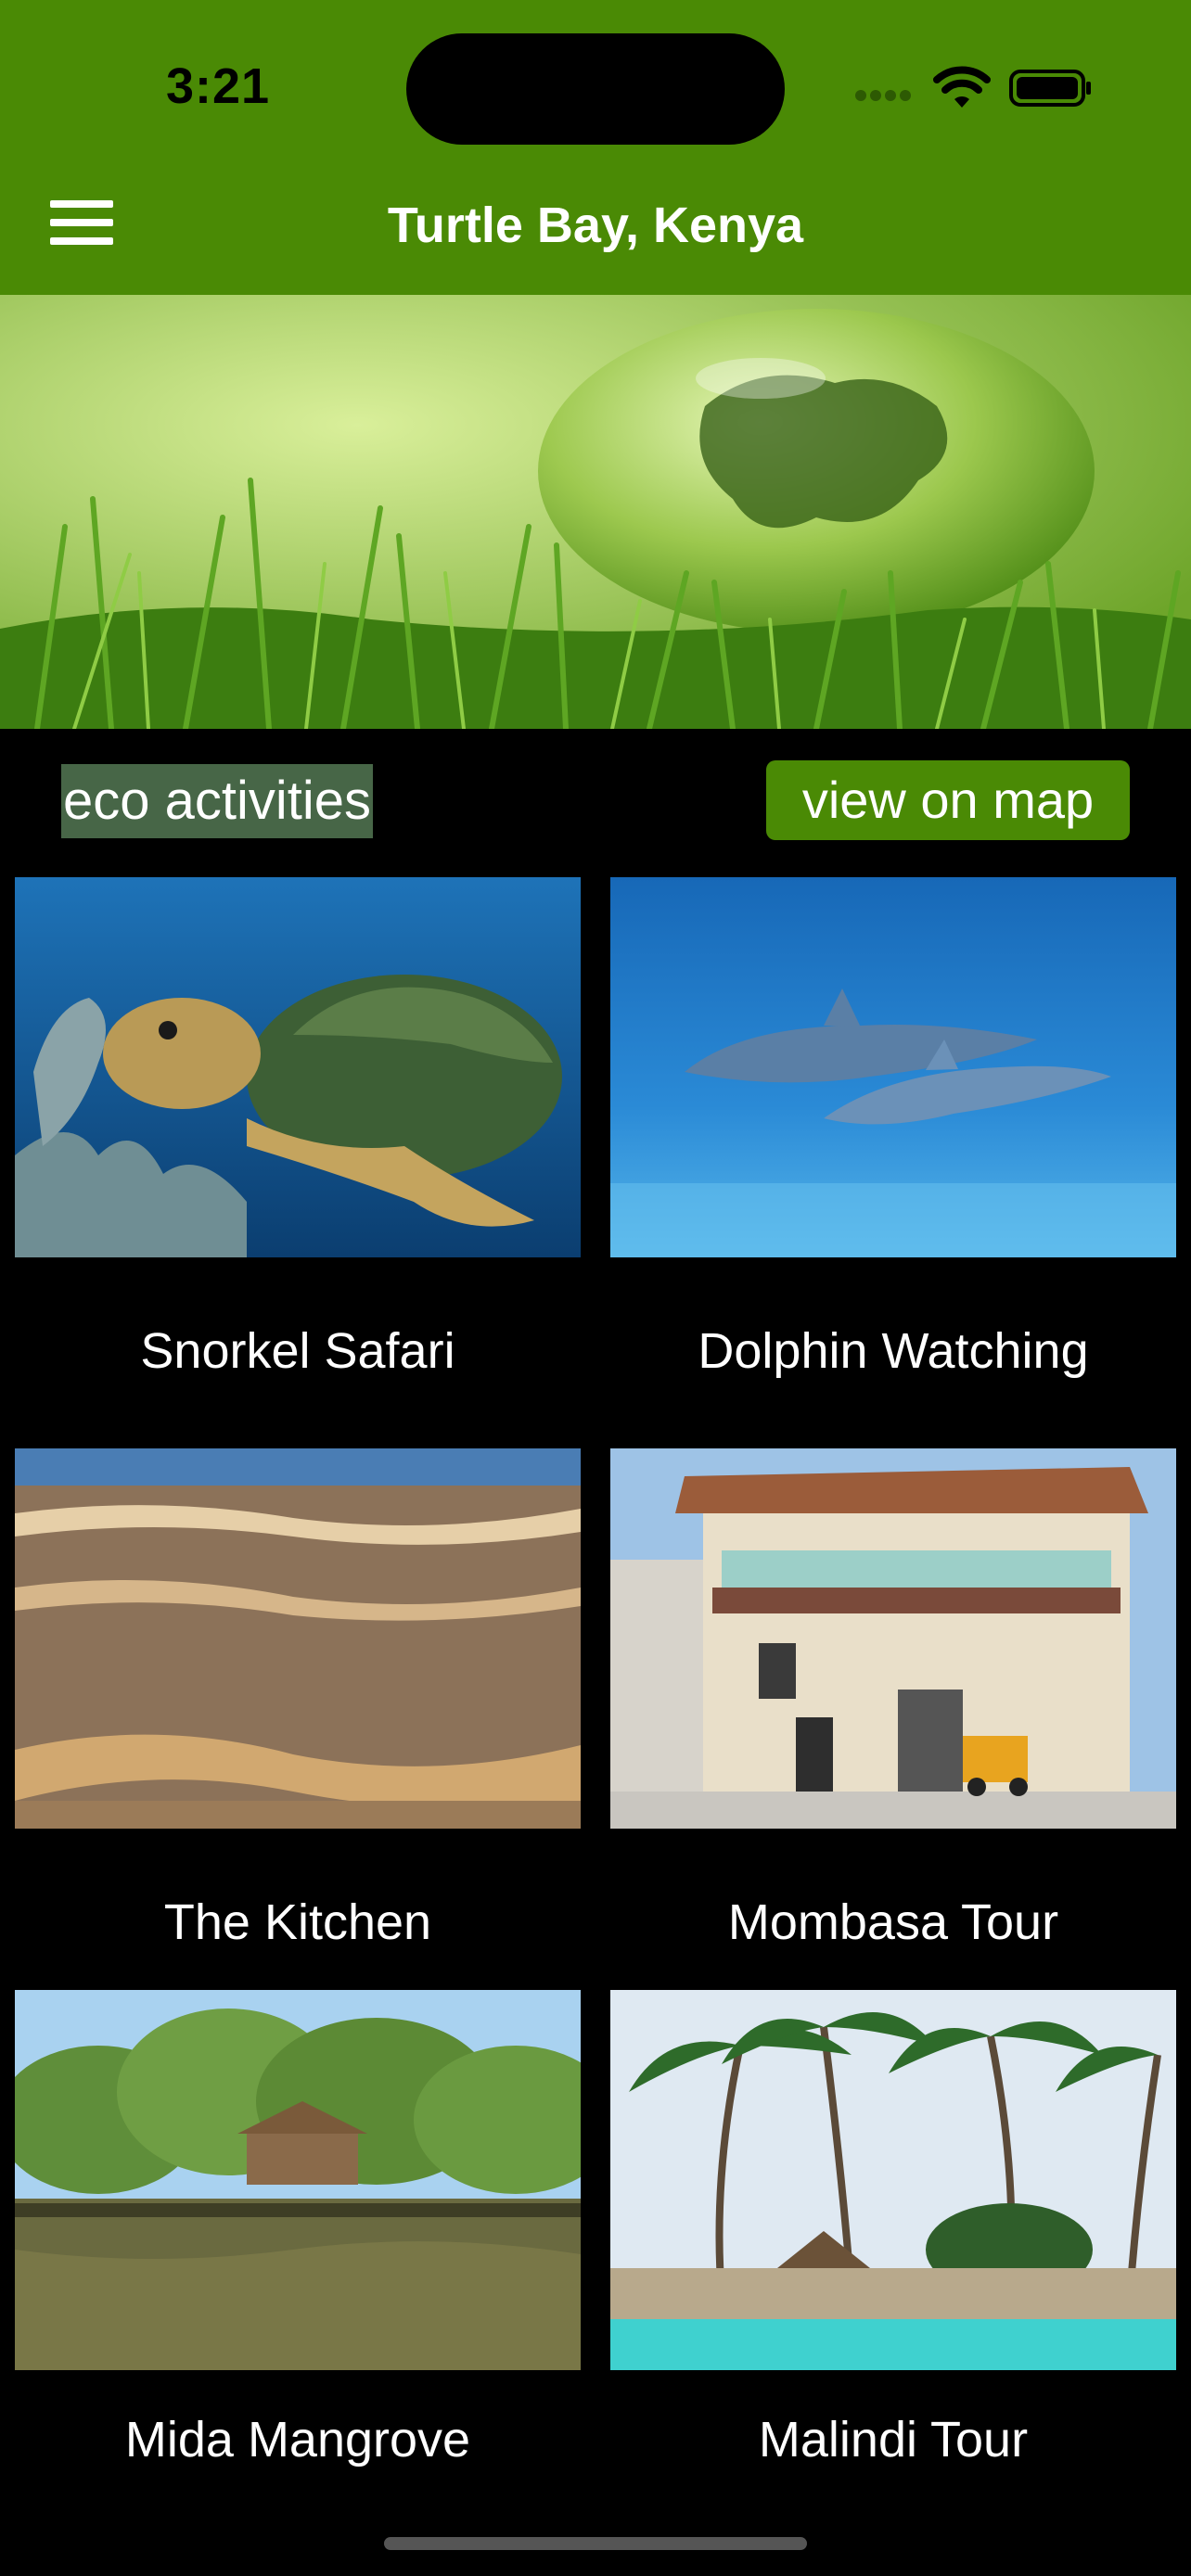 The height and width of the screenshot is (2576, 1191). Describe the element at coordinates (885, 98) in the screenshot. I see `cellular-signal-icon` at that location.